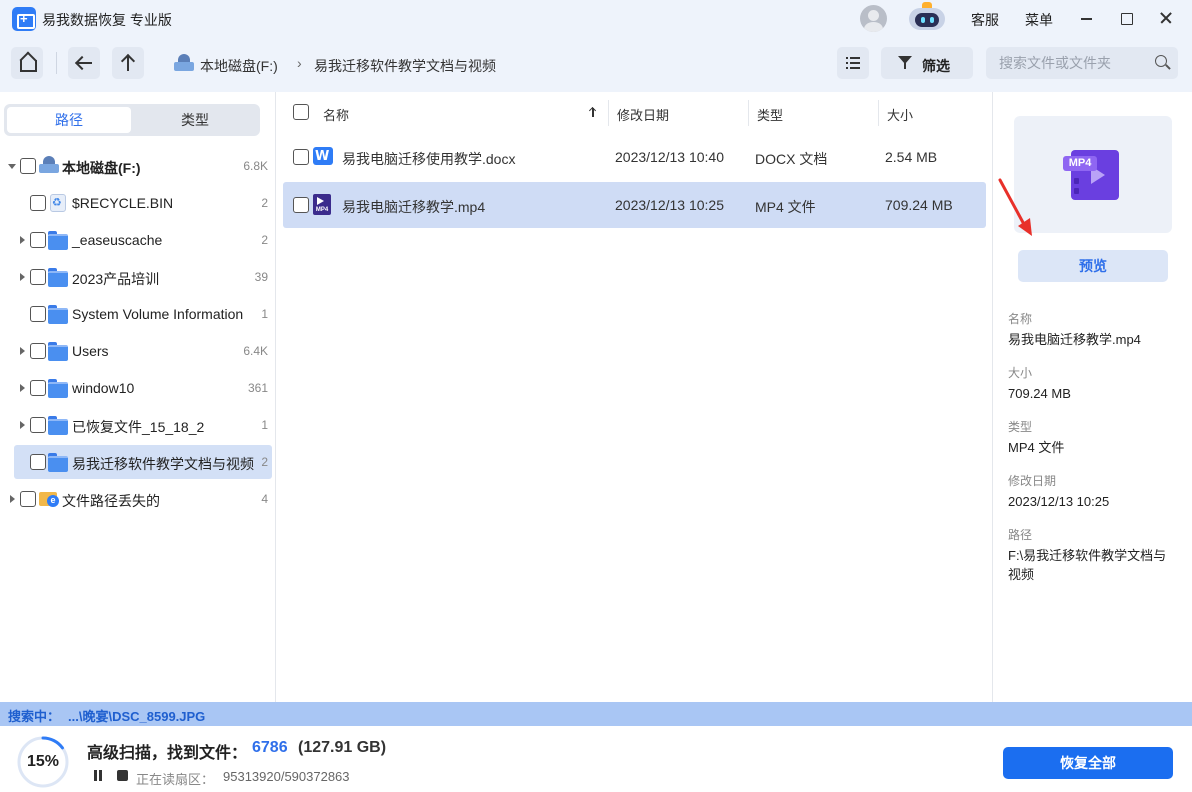 The image size is (1192, 792). Describe the element at coordinates (785, 207) in the screenshot. I see `file-type: MP4 文件` at that location.